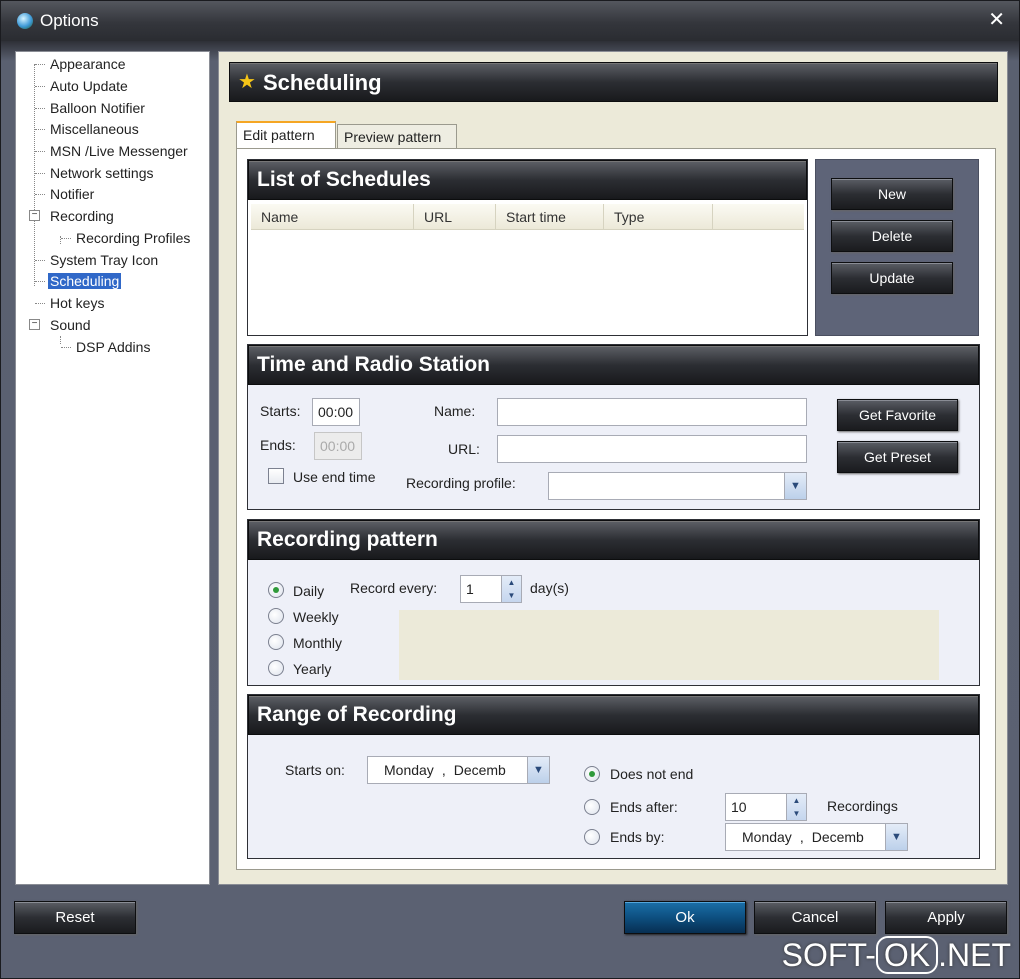  Describe the element at coordinates (658, 217) in the screenshot. I see `column-header-type: Type` at that location.